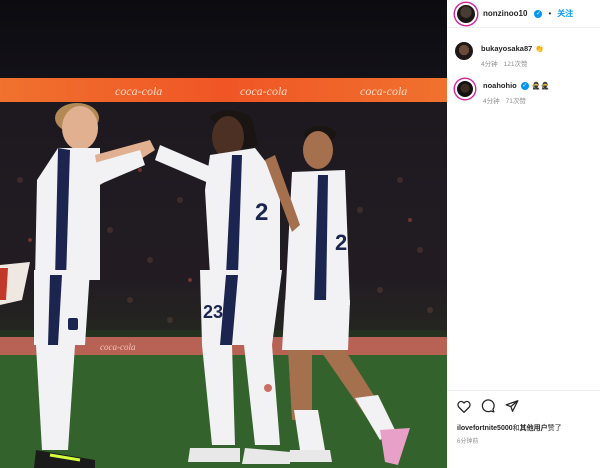 The image size is (600, 468). Describe the element at coordinates (540, 86) in the screenshot. I see `comment-text: 🥷🥷` at that location.